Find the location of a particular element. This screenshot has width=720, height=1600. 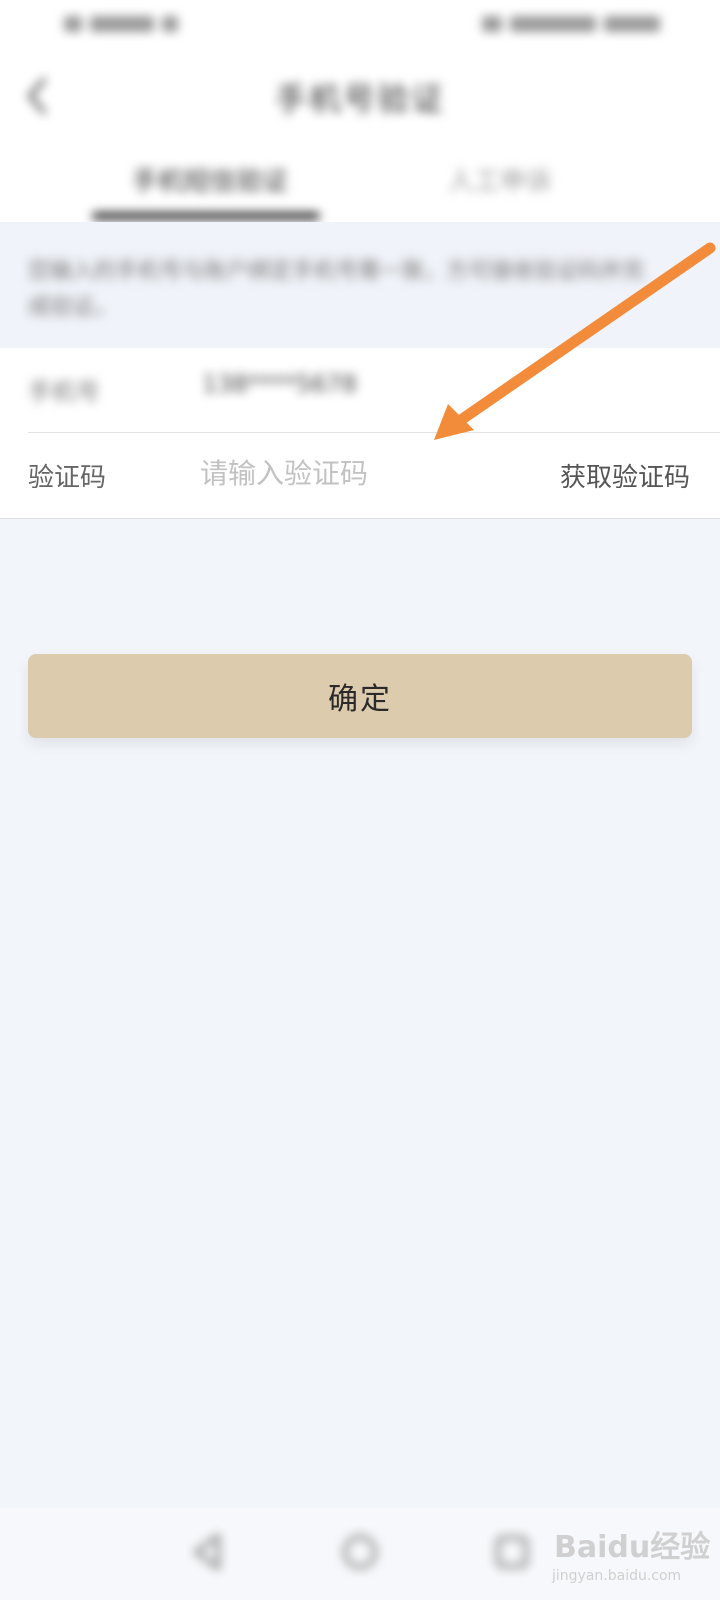

phone-row: 手机号 138****5678 is located at coordinates (360, 390).